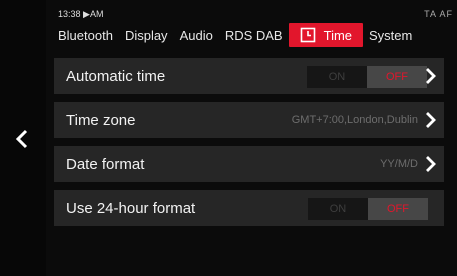 This screenshot has height=276, width=457. I want to click on tab-system: System, so click(390, 35).